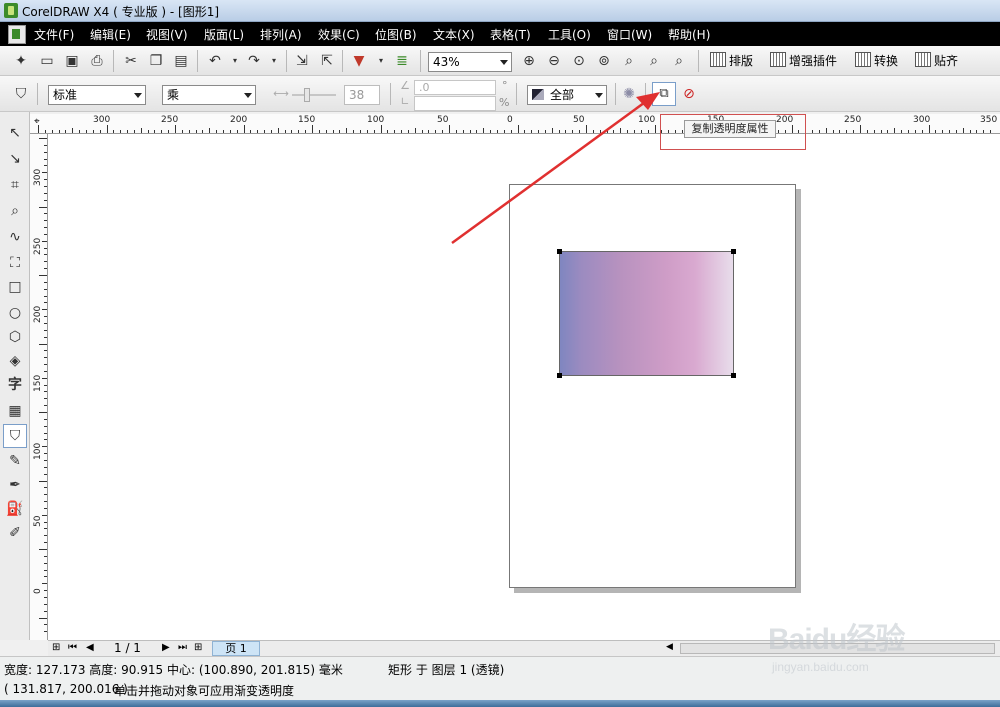 This screenshot has width=1000, height=707. Describe the element at coordinates (500, 703) in the screenshot. I see `taskbar` at that location.